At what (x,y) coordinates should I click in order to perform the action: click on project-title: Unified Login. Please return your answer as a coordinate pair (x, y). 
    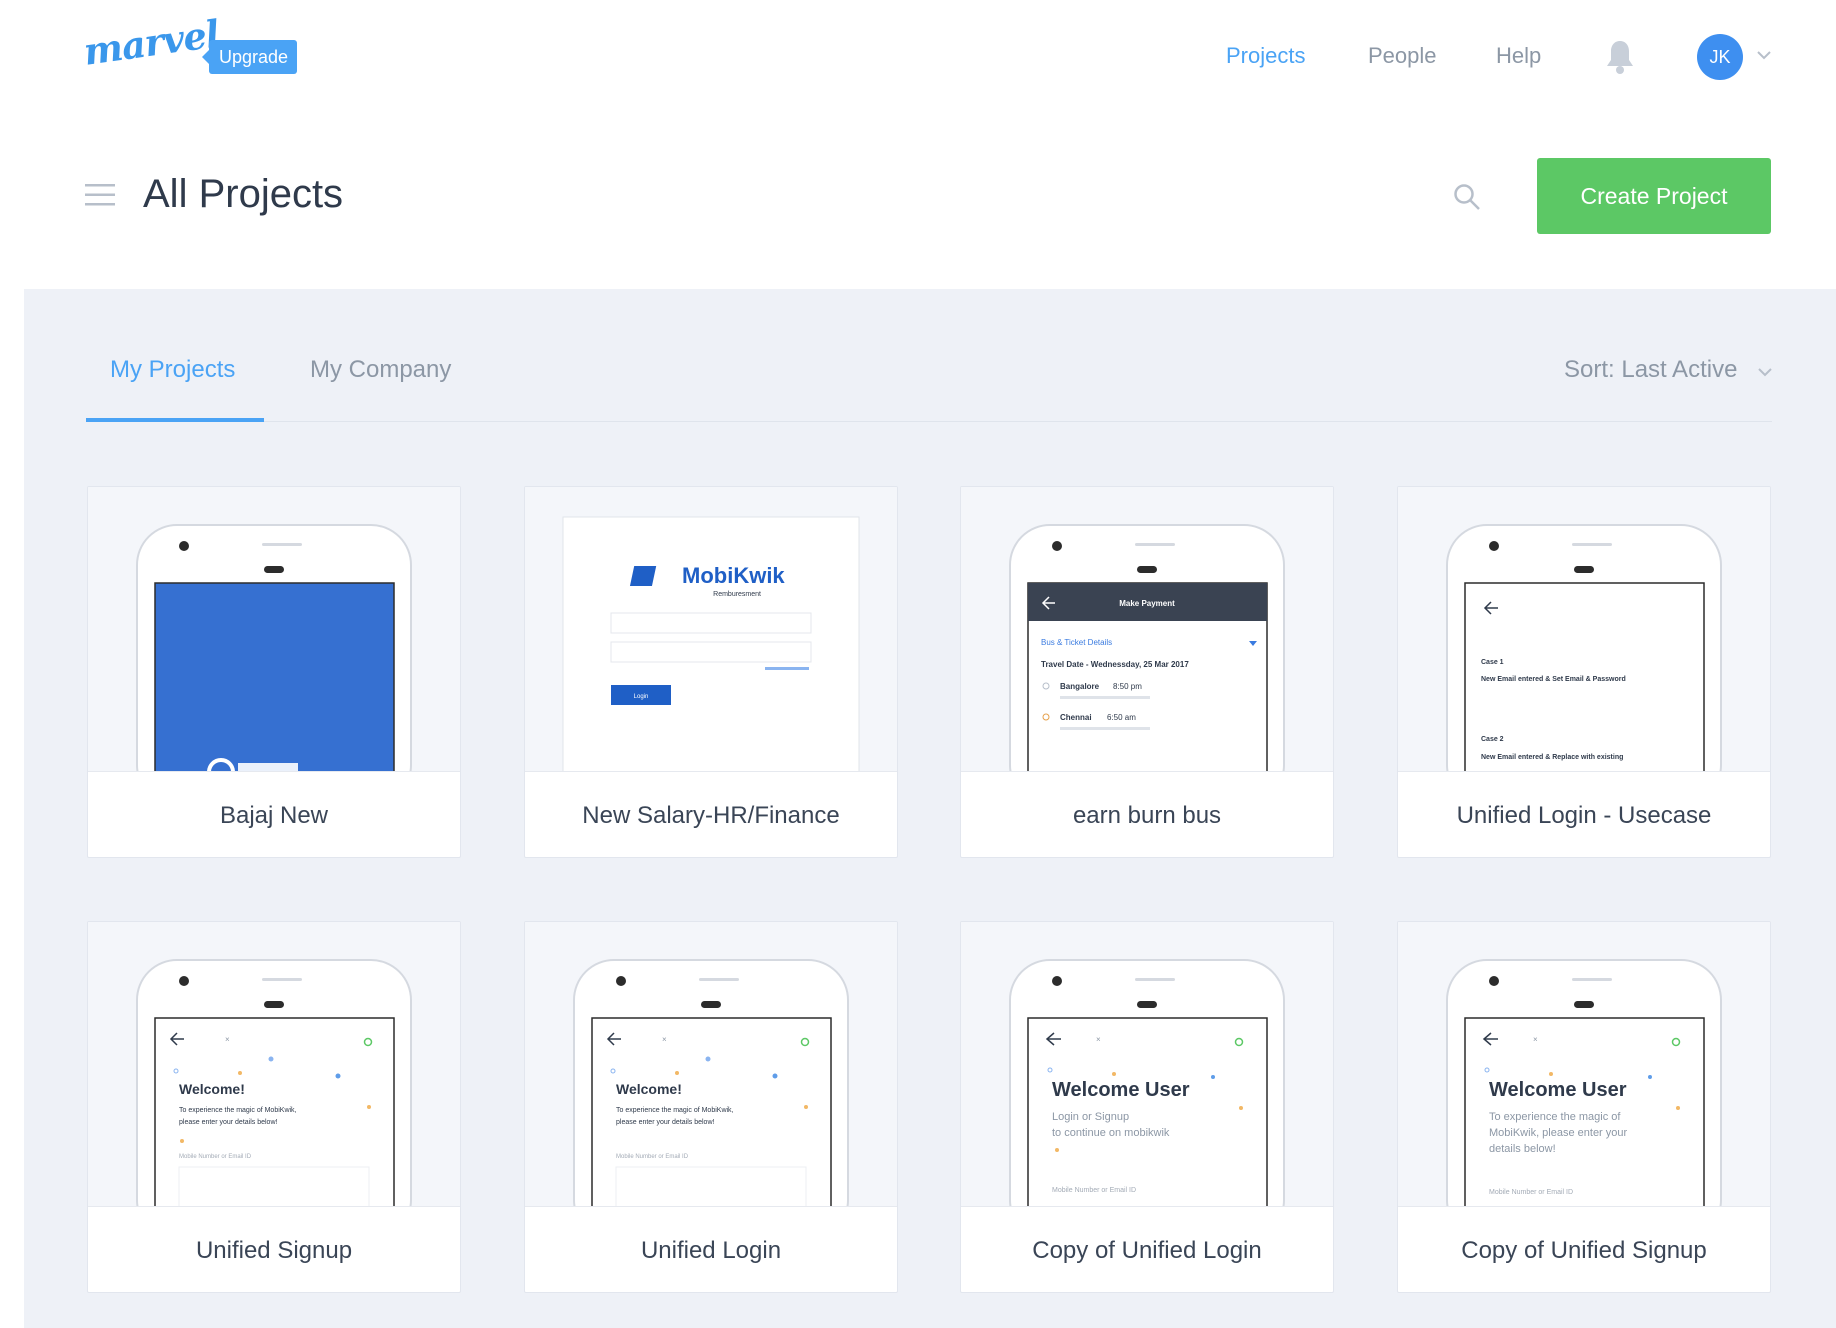
    Looking at the image, I should click on (711, 1250).